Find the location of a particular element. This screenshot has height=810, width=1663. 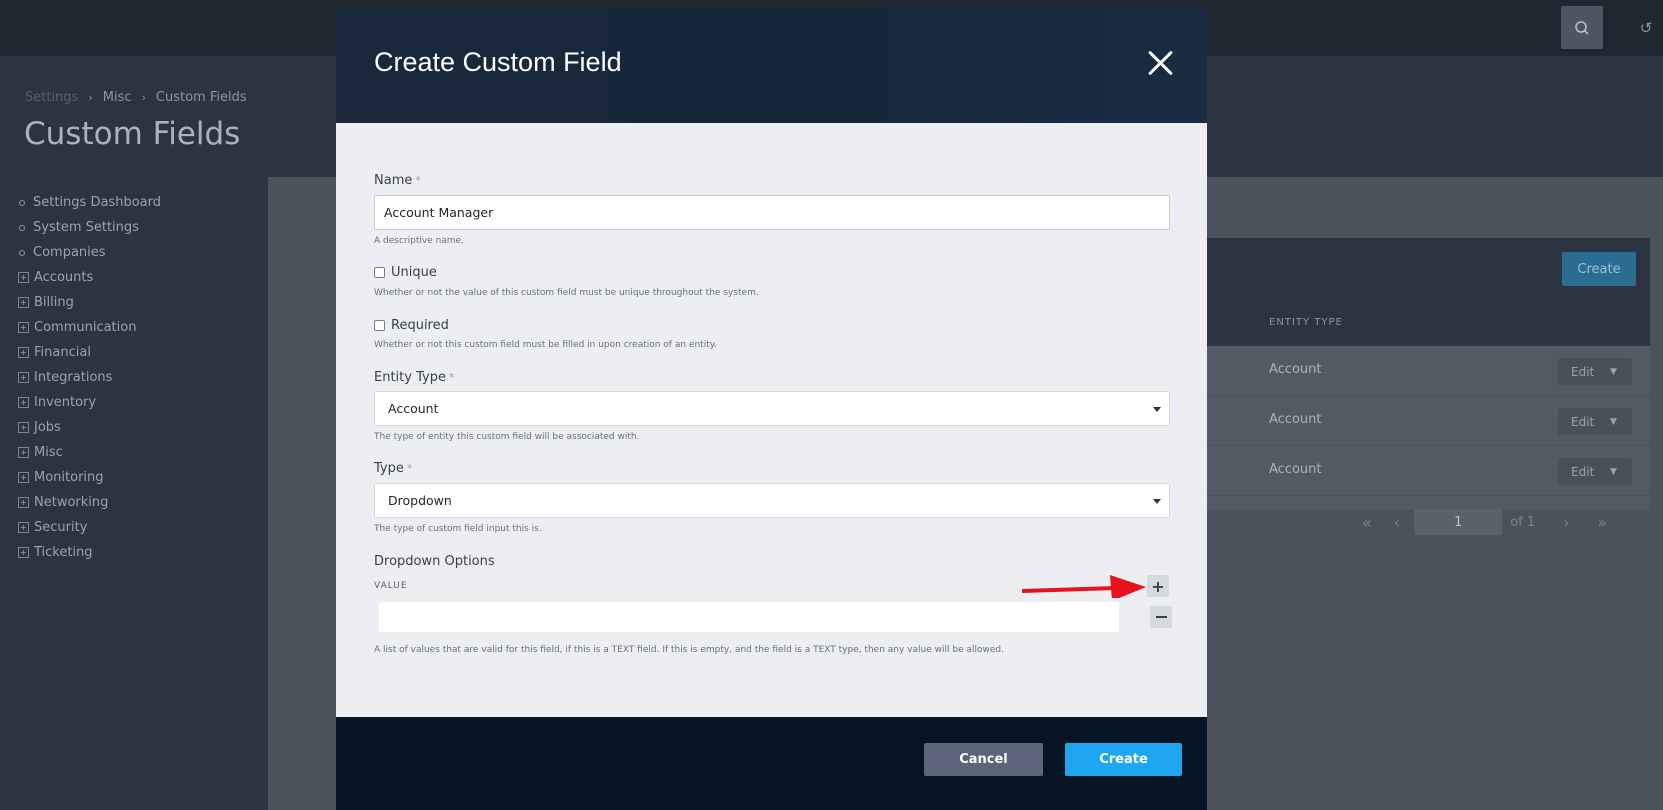

sidebar-item-system-settings: System Settings is located at coordinates (134, 227).